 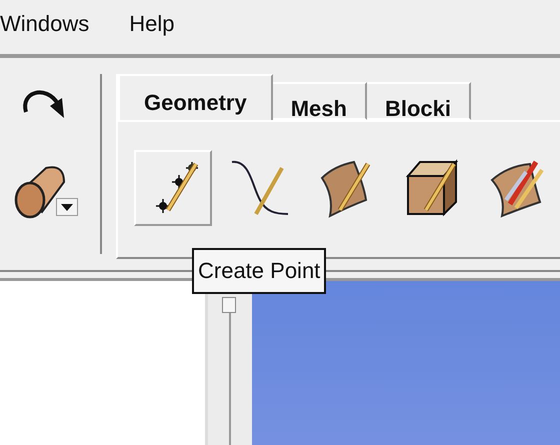 I want to click on tab: Mesh, so click(x=319, y=101).